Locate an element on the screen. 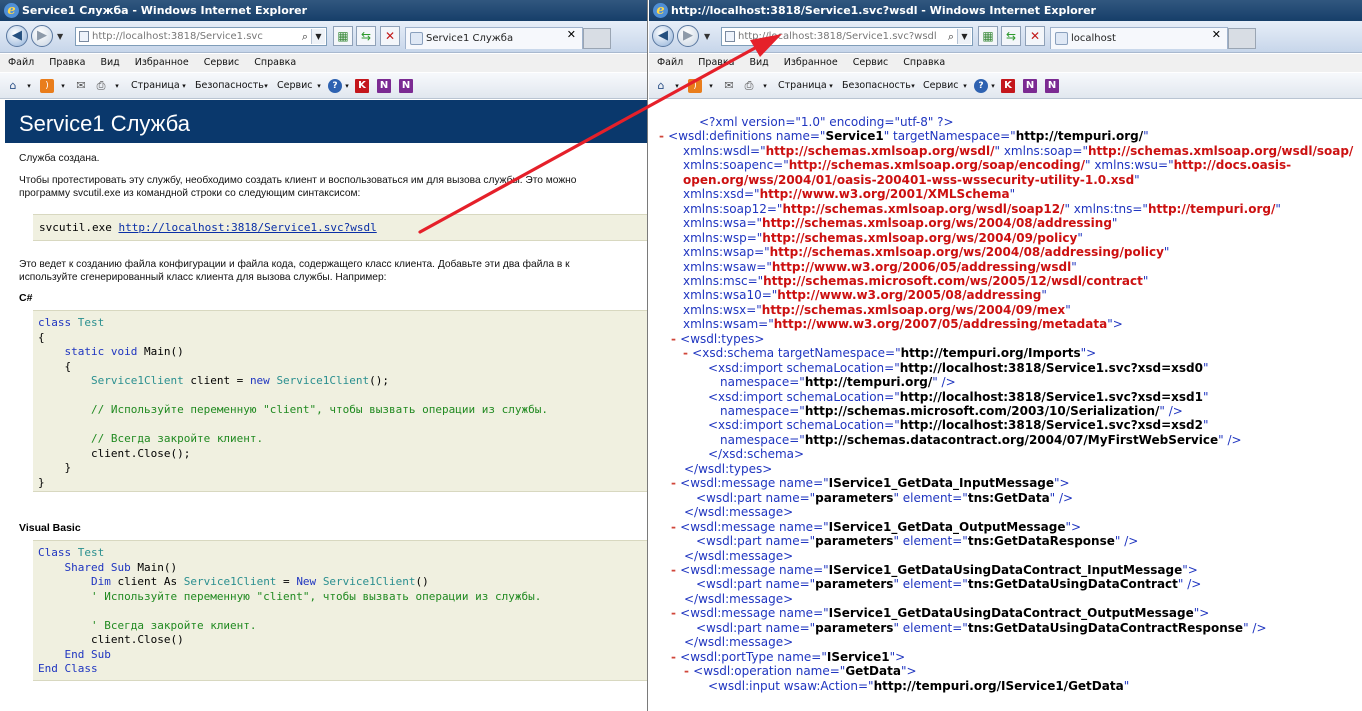 This screenshot has height=711, width=1362. page-title: Service1 Служба is located at coordinates (326, 121).